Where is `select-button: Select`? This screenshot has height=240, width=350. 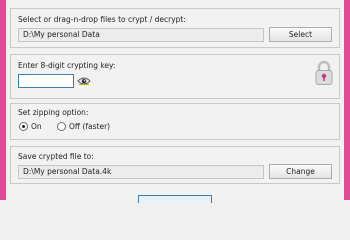
select-button: Select is located at coordinates (300, 34).